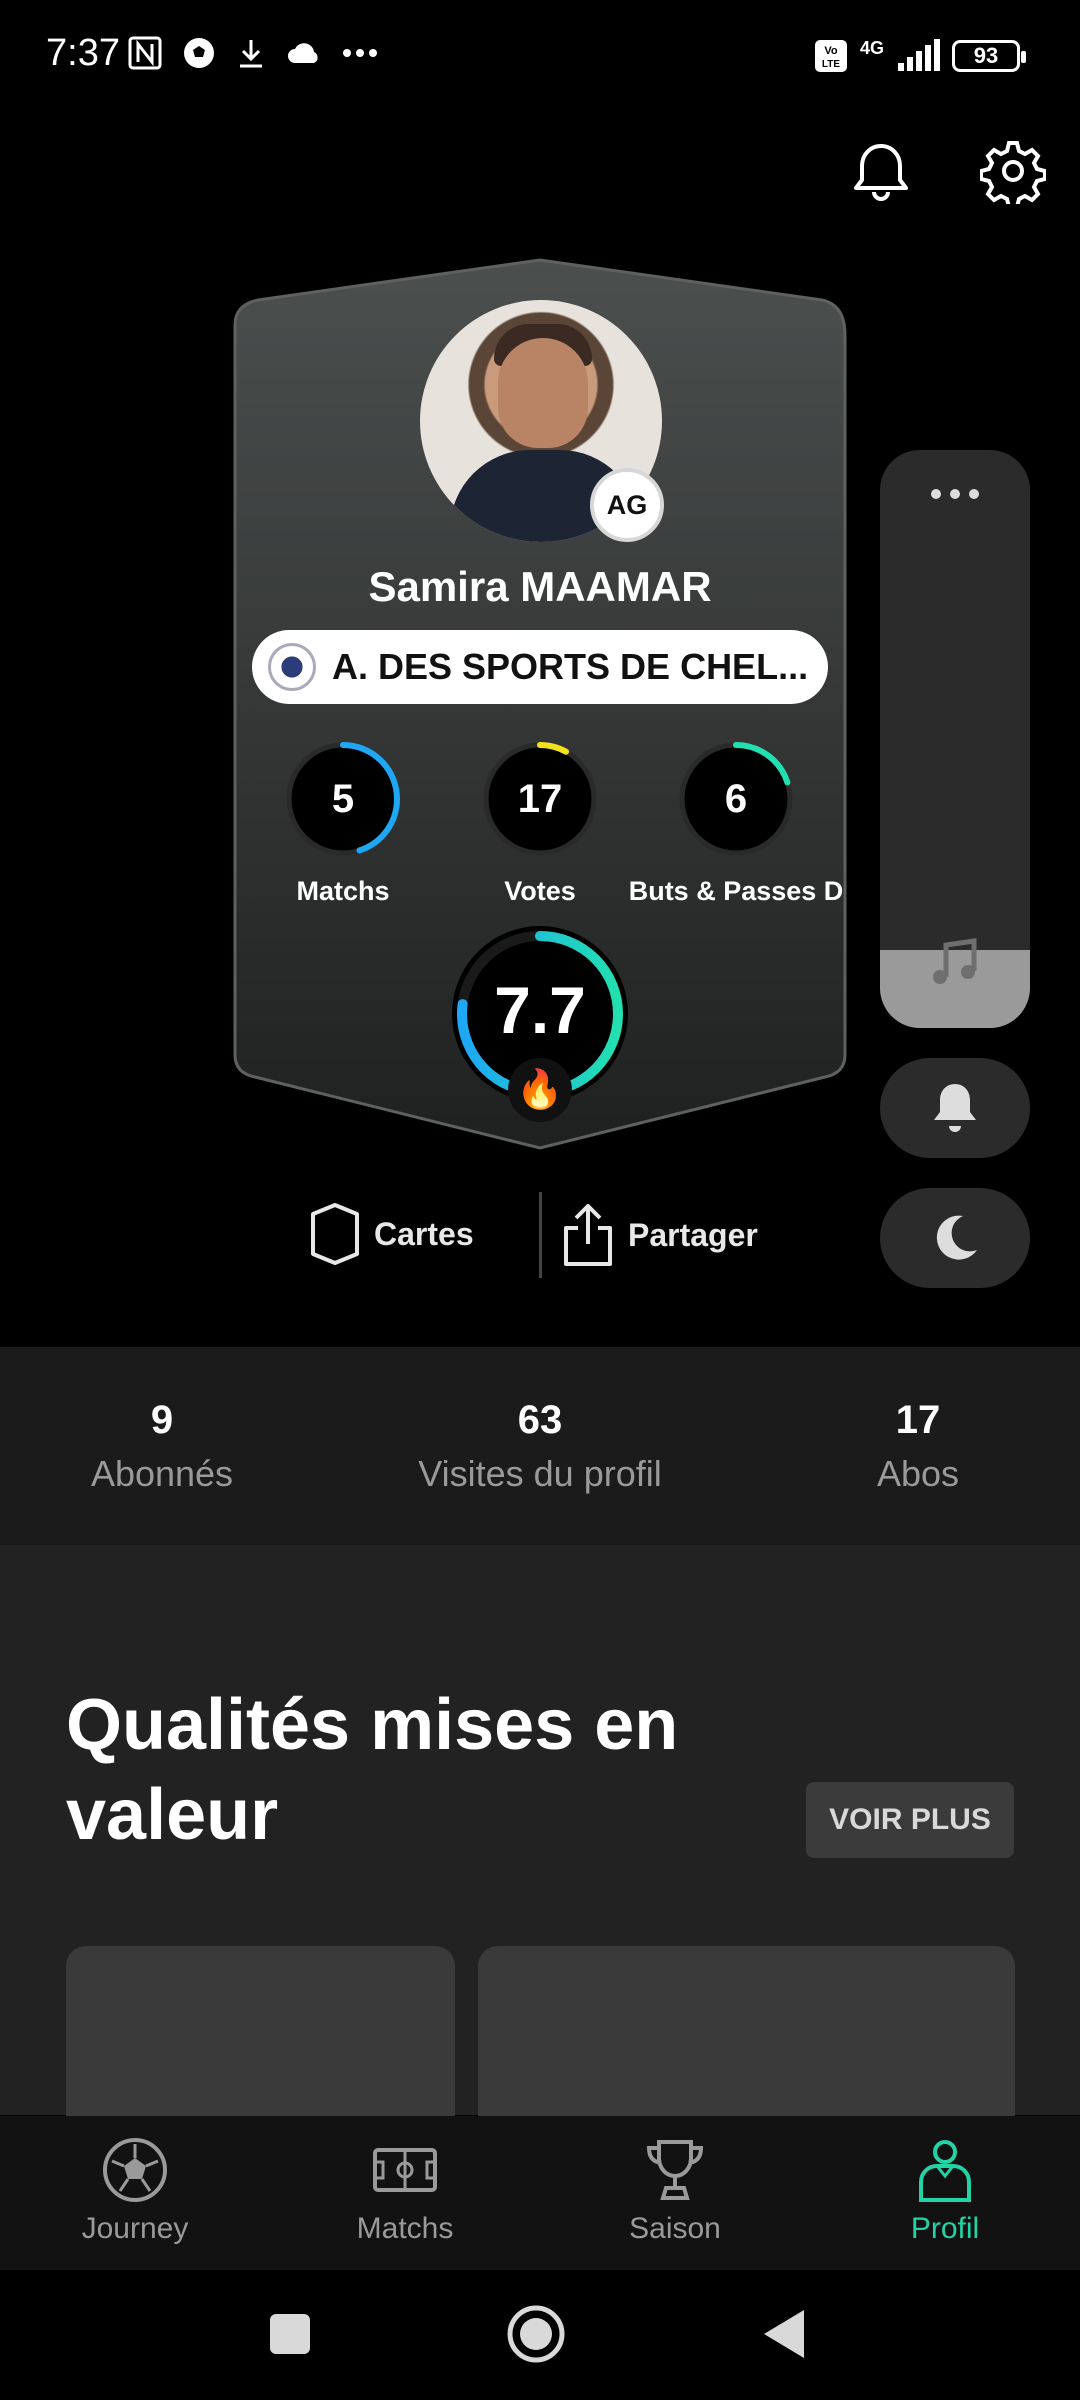 The image size is (1080, 2400). I want to click on svg-text: Vo, so click(831, 51).